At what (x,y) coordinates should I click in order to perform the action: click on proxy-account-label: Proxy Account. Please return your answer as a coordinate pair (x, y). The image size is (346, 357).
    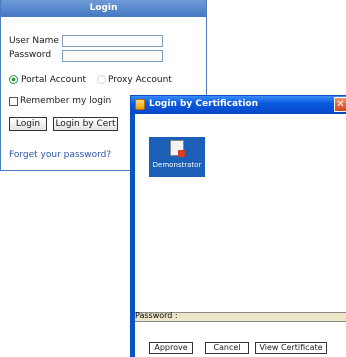
    Looking at the image, I should click on (140, 80).